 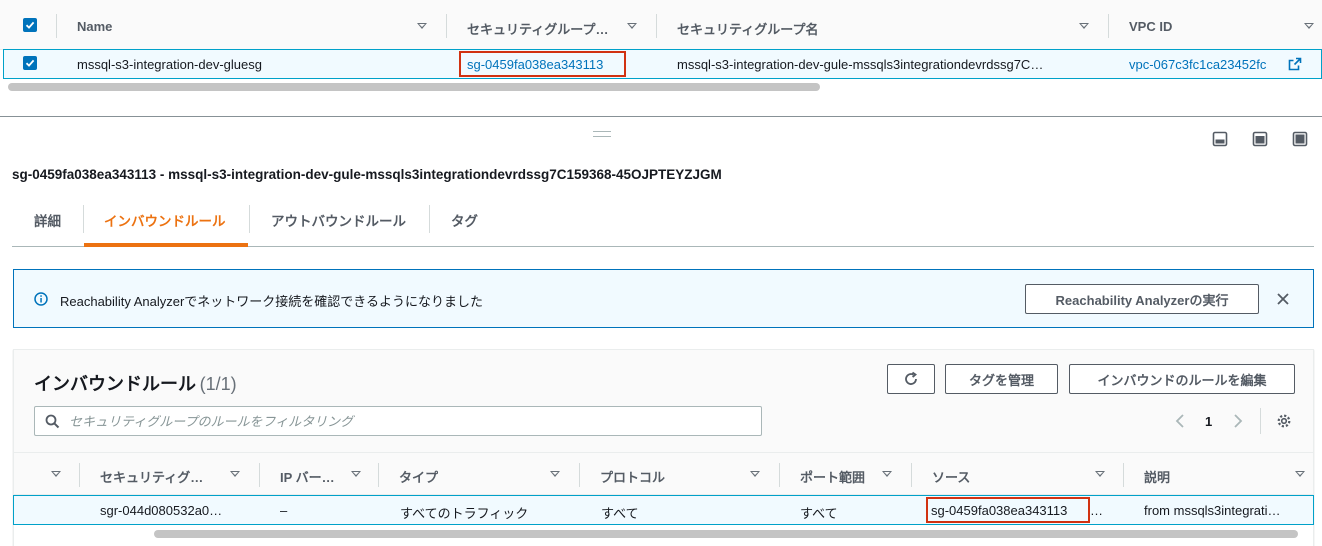 What do you see at coordinates (1283, 300) in the screenshot?
I see `close-icon` at bounding box center [1283, 300].